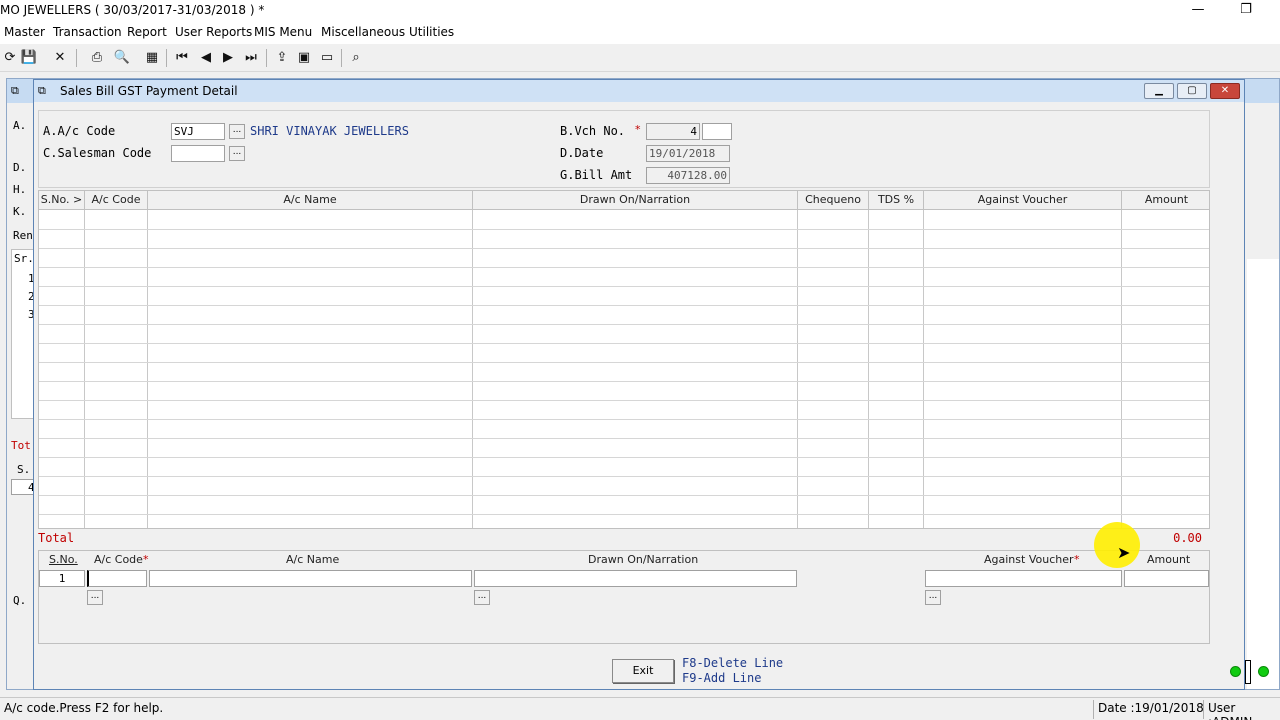  Describe the element at coordinates (688, 175) in the screenshot. I see `bill-amt-input: 407128.00` at that location.